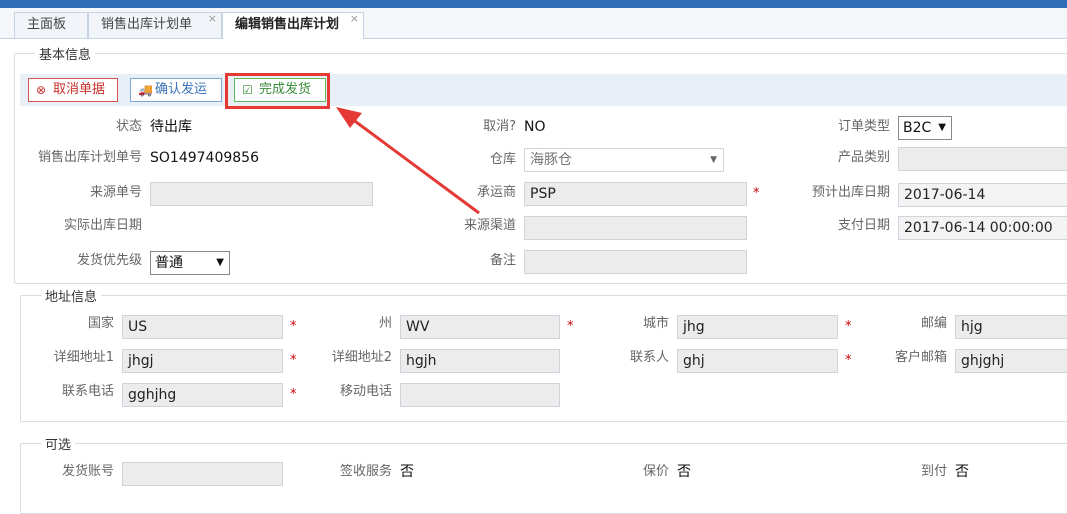  Describe the element at coordinates (982, 228) in the screenshot. I see `pay-date-field: 2017-06-14 00:00:00` at that location.